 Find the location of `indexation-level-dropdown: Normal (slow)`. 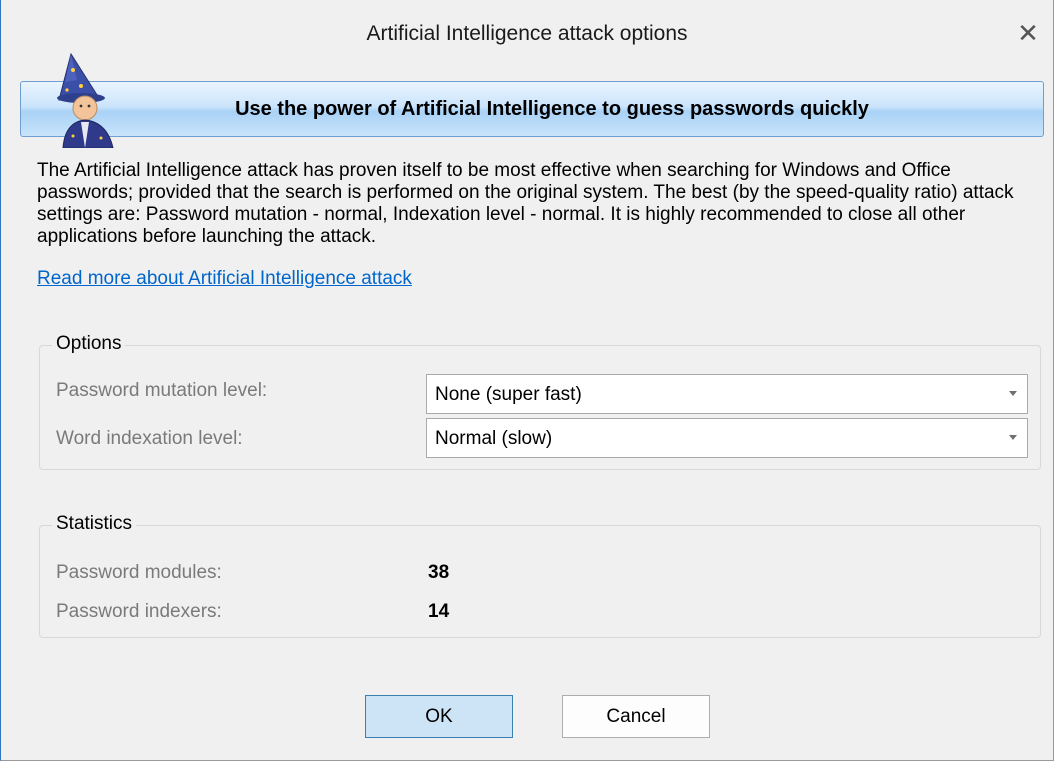

indexation-level-dropdown: Normal (slow) is located at coordinates (727, 438).